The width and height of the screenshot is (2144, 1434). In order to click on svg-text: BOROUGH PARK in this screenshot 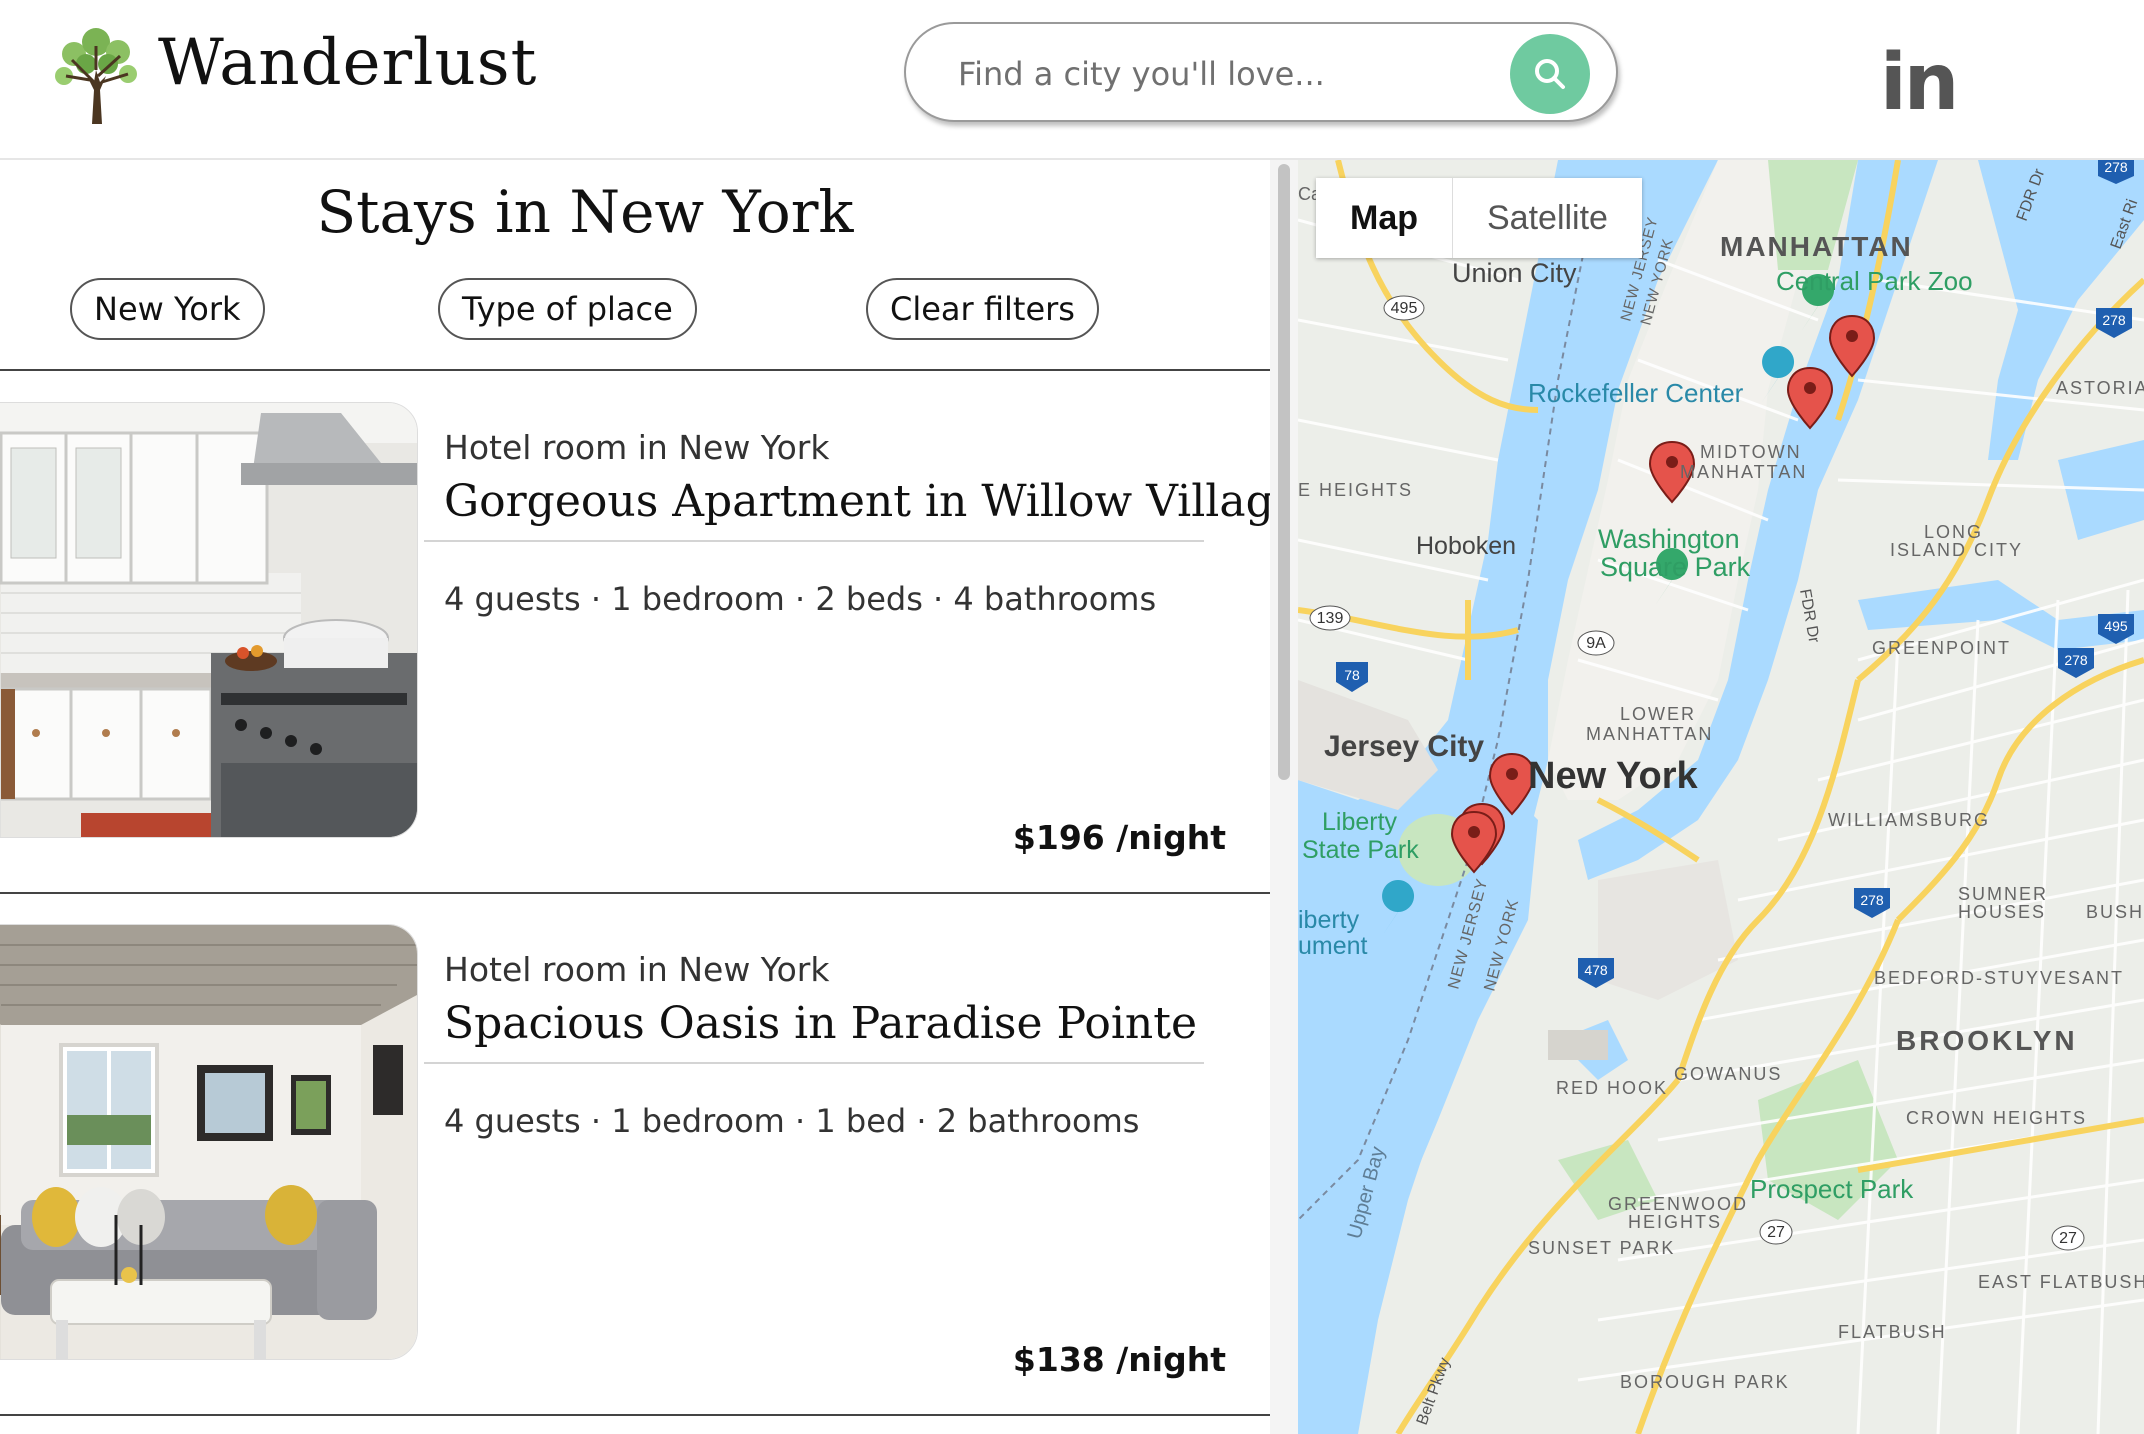, I will do `click(1705, 1382)`.